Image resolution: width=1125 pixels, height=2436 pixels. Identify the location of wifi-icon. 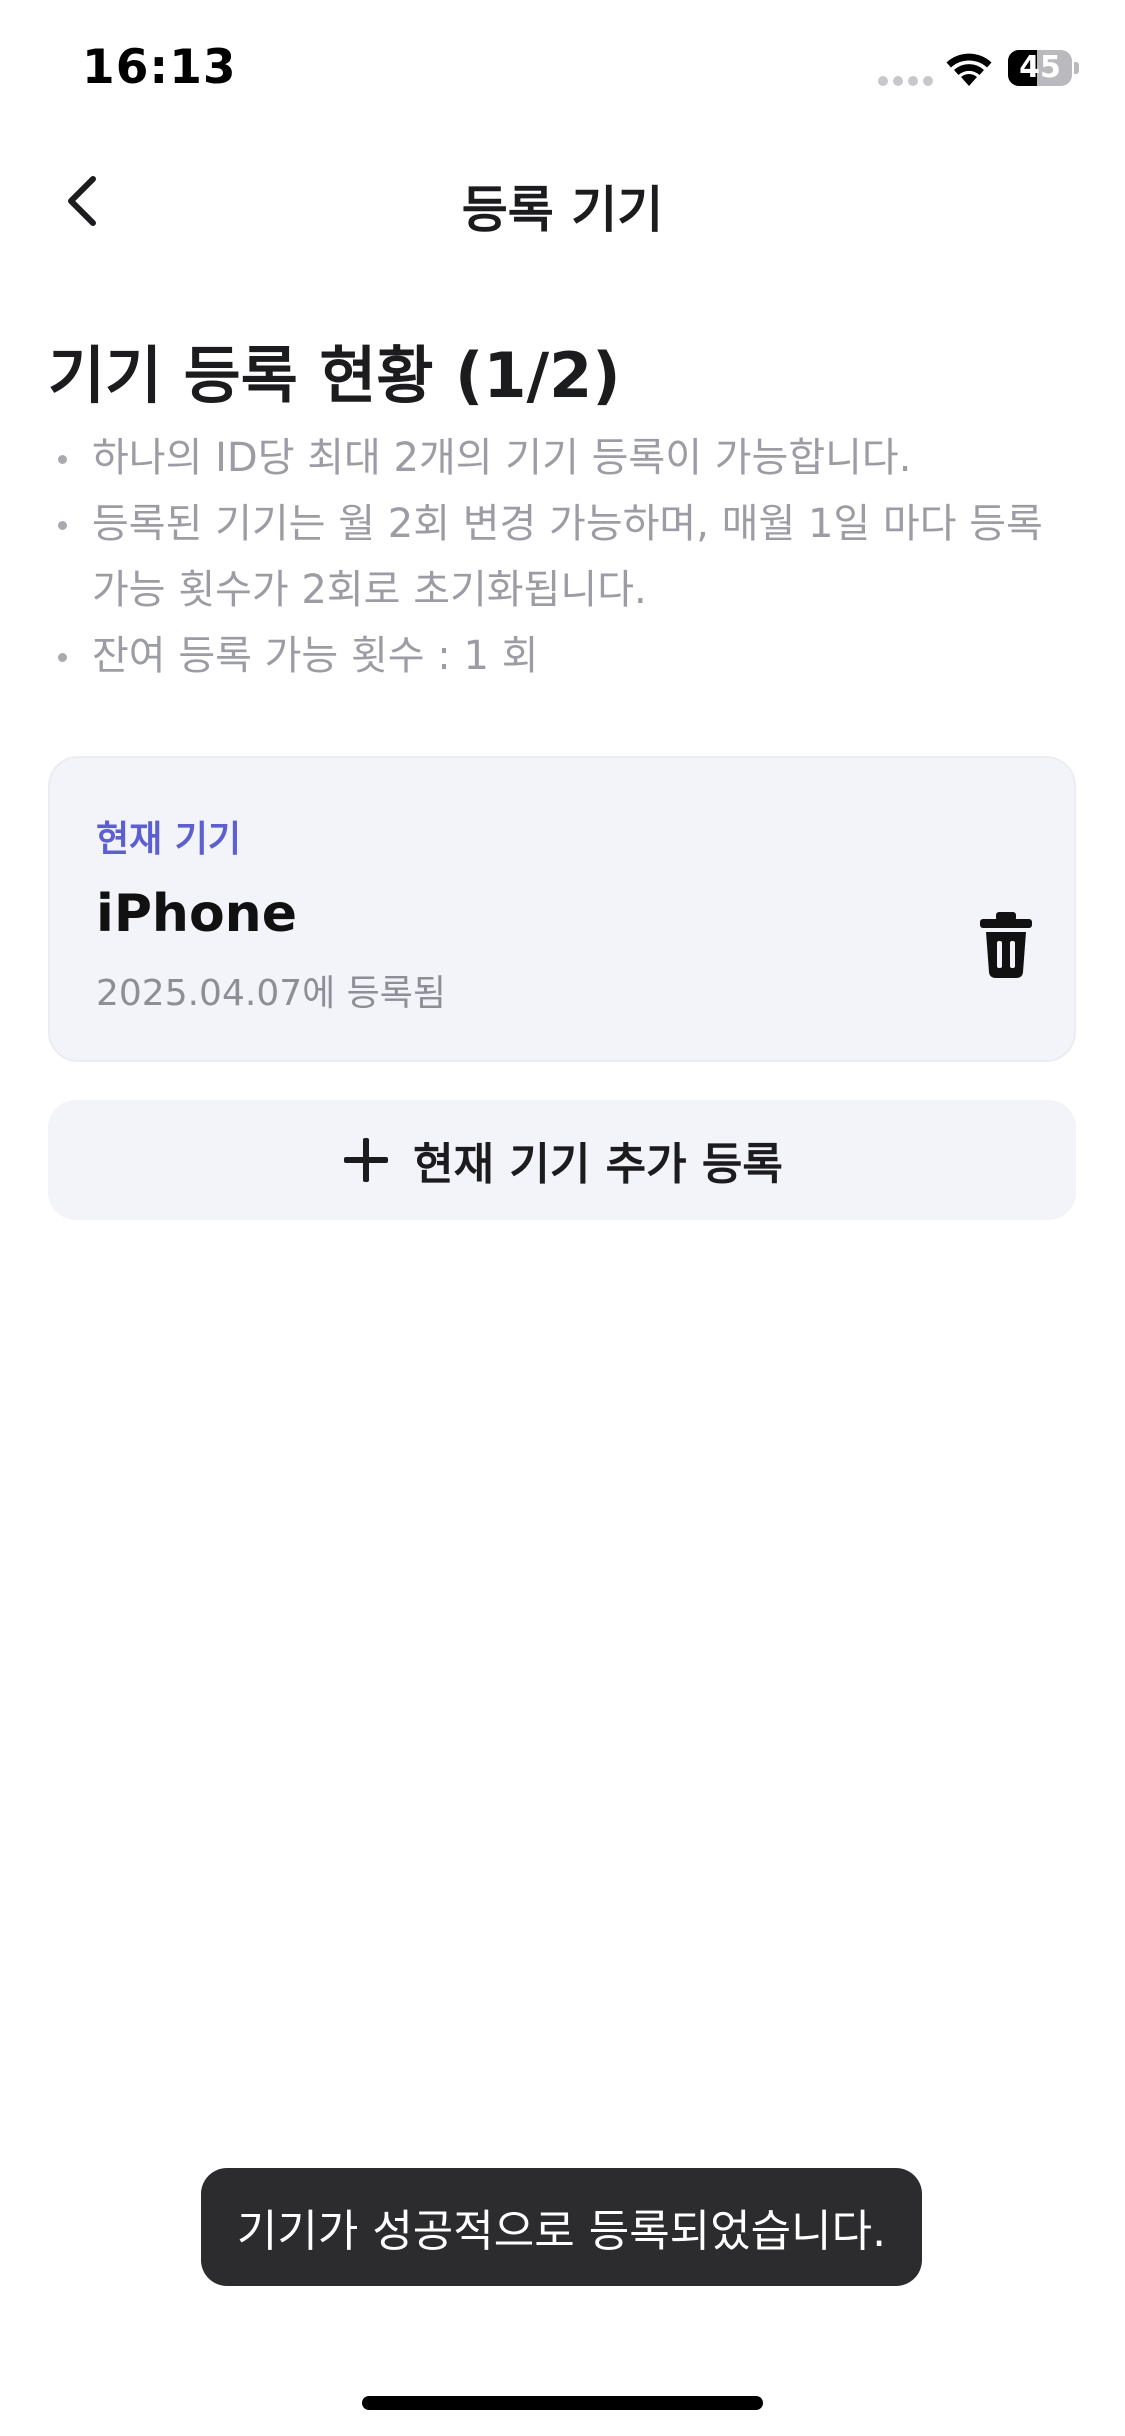
(969, 69).